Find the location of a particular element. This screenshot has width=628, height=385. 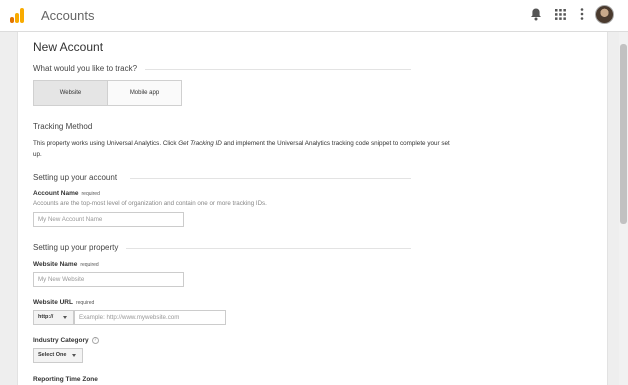

track-heading: What would you like to track? is located at coordinates (85, 68).